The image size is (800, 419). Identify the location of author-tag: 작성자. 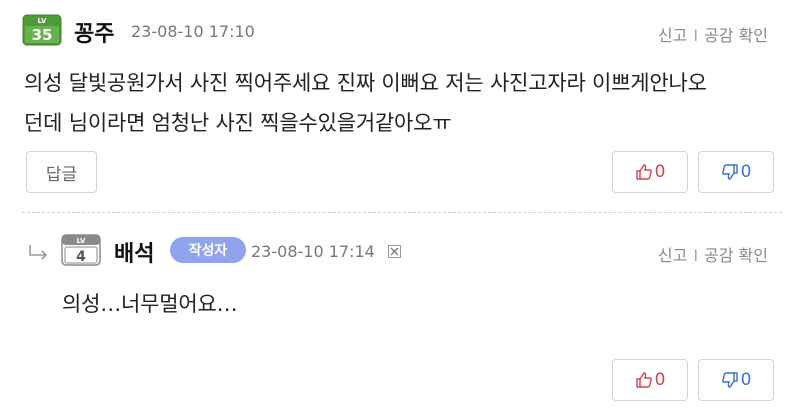
(208, 250).